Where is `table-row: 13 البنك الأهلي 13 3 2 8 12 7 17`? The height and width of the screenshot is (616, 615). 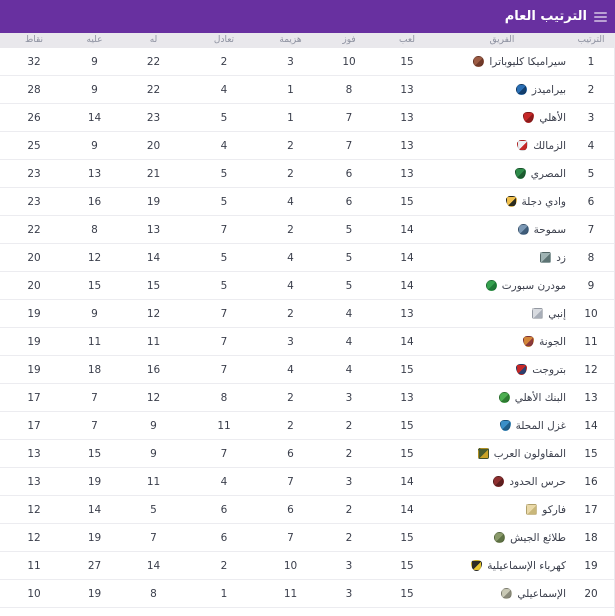
table-row: 13 البنك الأهلي 13 3 2 8 12 7 17 is located at coordinates (307, 397).